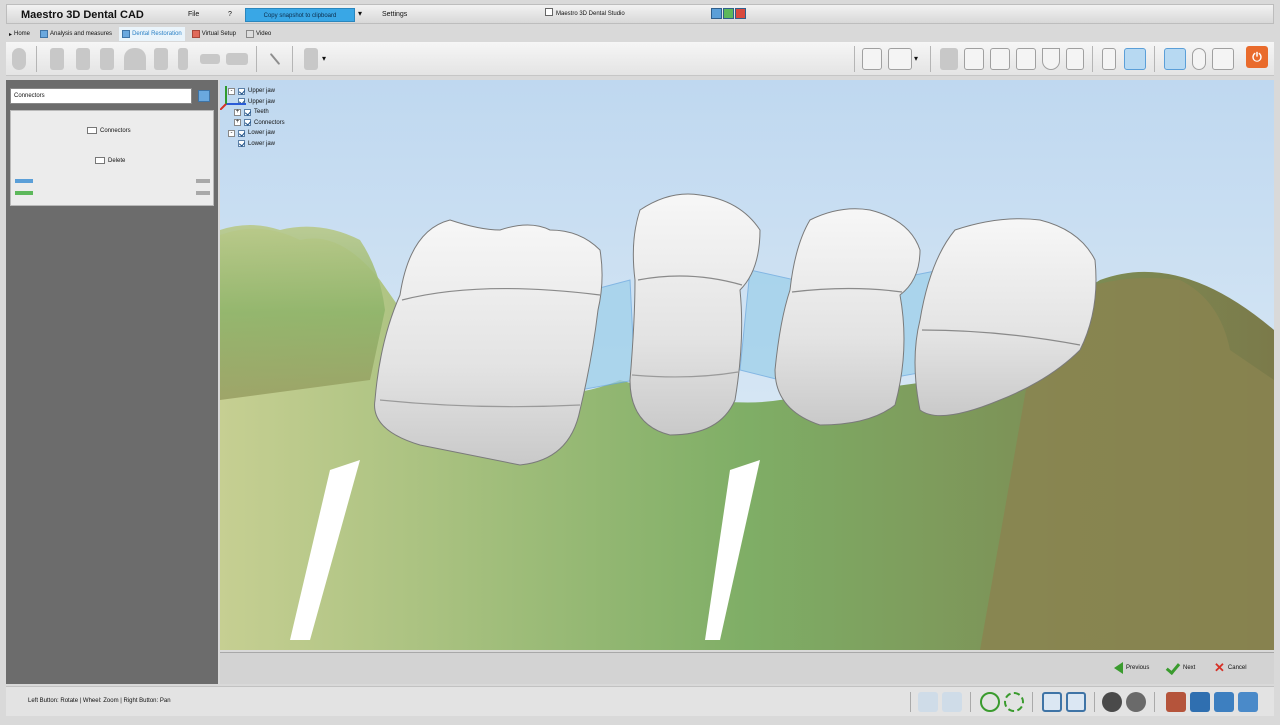 The image size is (1280, 725). Describe the element at coordinates (1223, 59) in the screenshot. I see `view-options-icon` at that location.